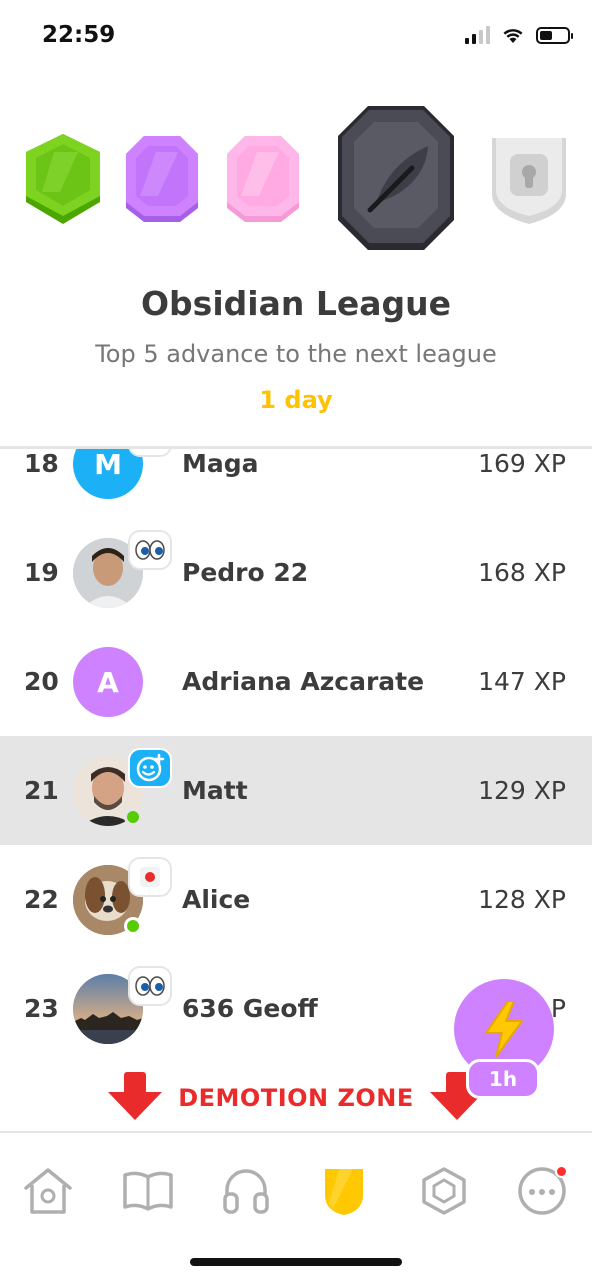  Describe the element at coordinates (41, 681) in the screenshot. I see `rank: 20` at that location.